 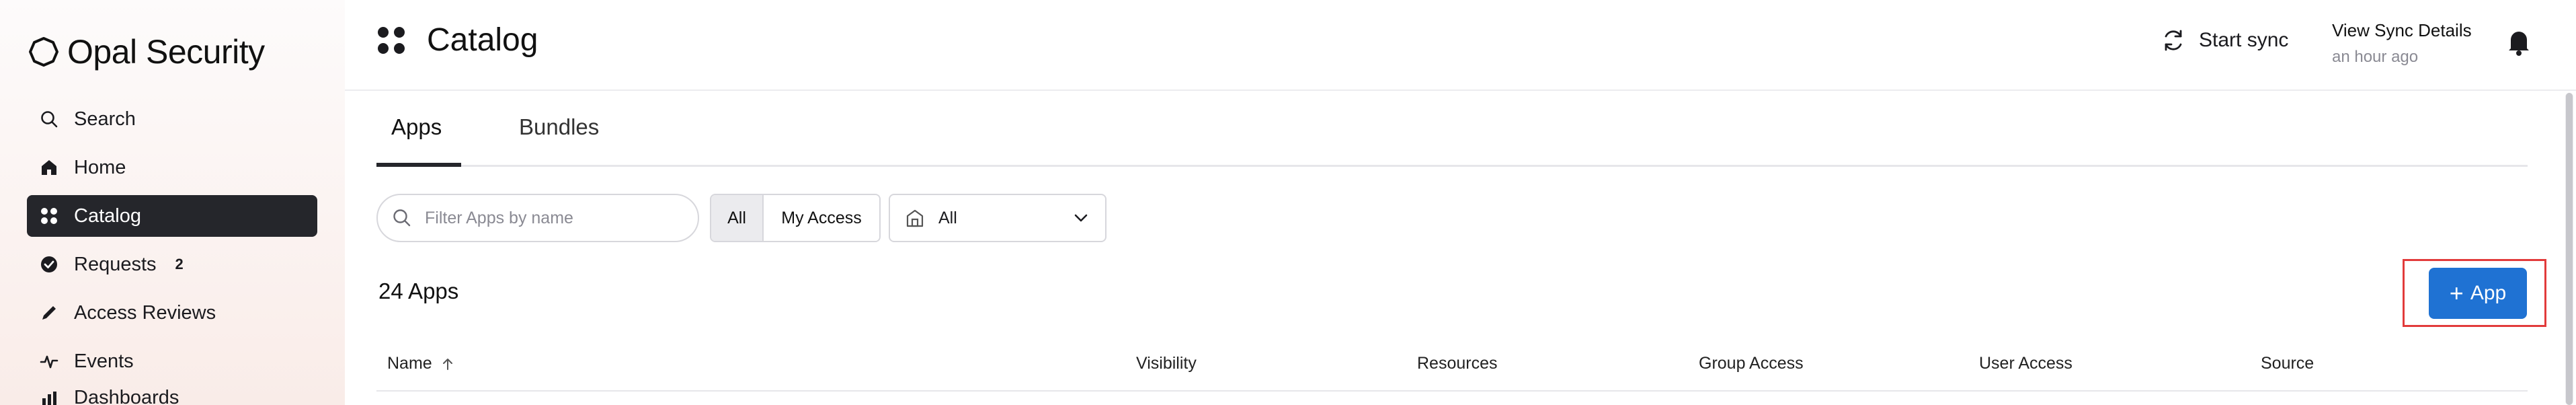 I want to click on column-header-label: Source, so click(x=2288, y=363).